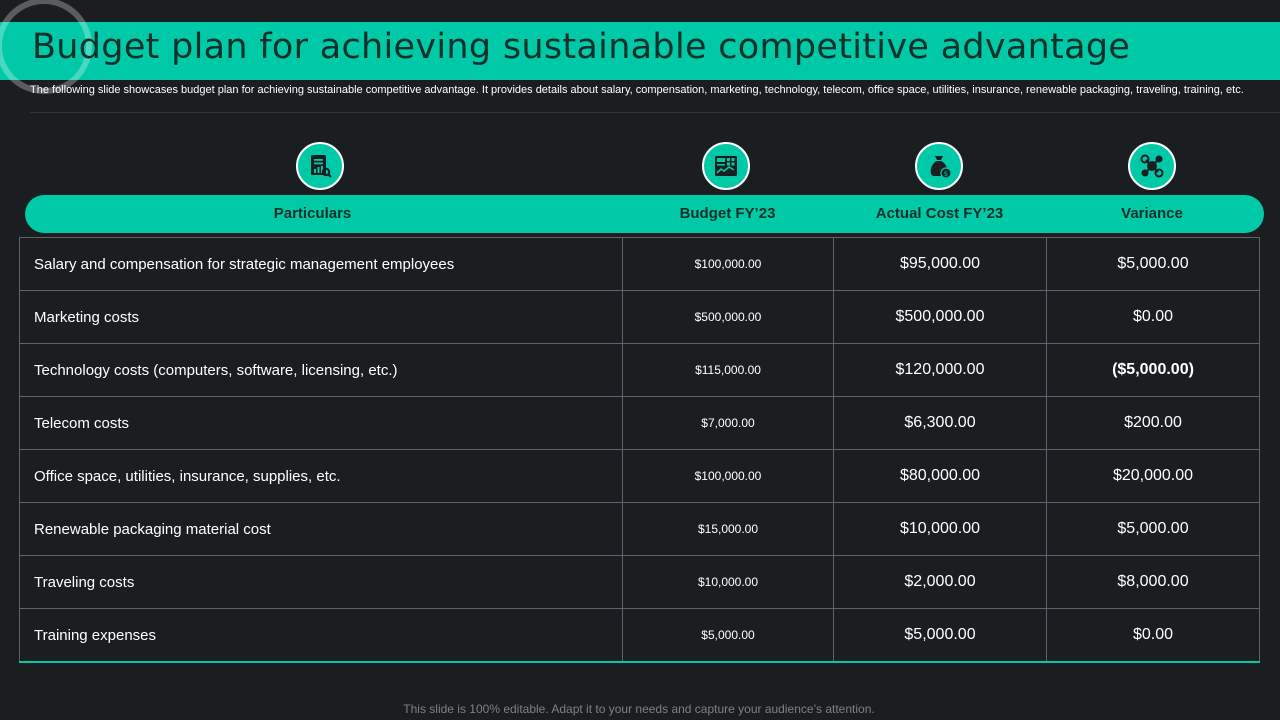 The image size is (1280, 720). What do you see at coordinates (940, 264) in the screenshot?
I see `actual-cost-cell: $95,000.00` at bounding box center [940, 264].